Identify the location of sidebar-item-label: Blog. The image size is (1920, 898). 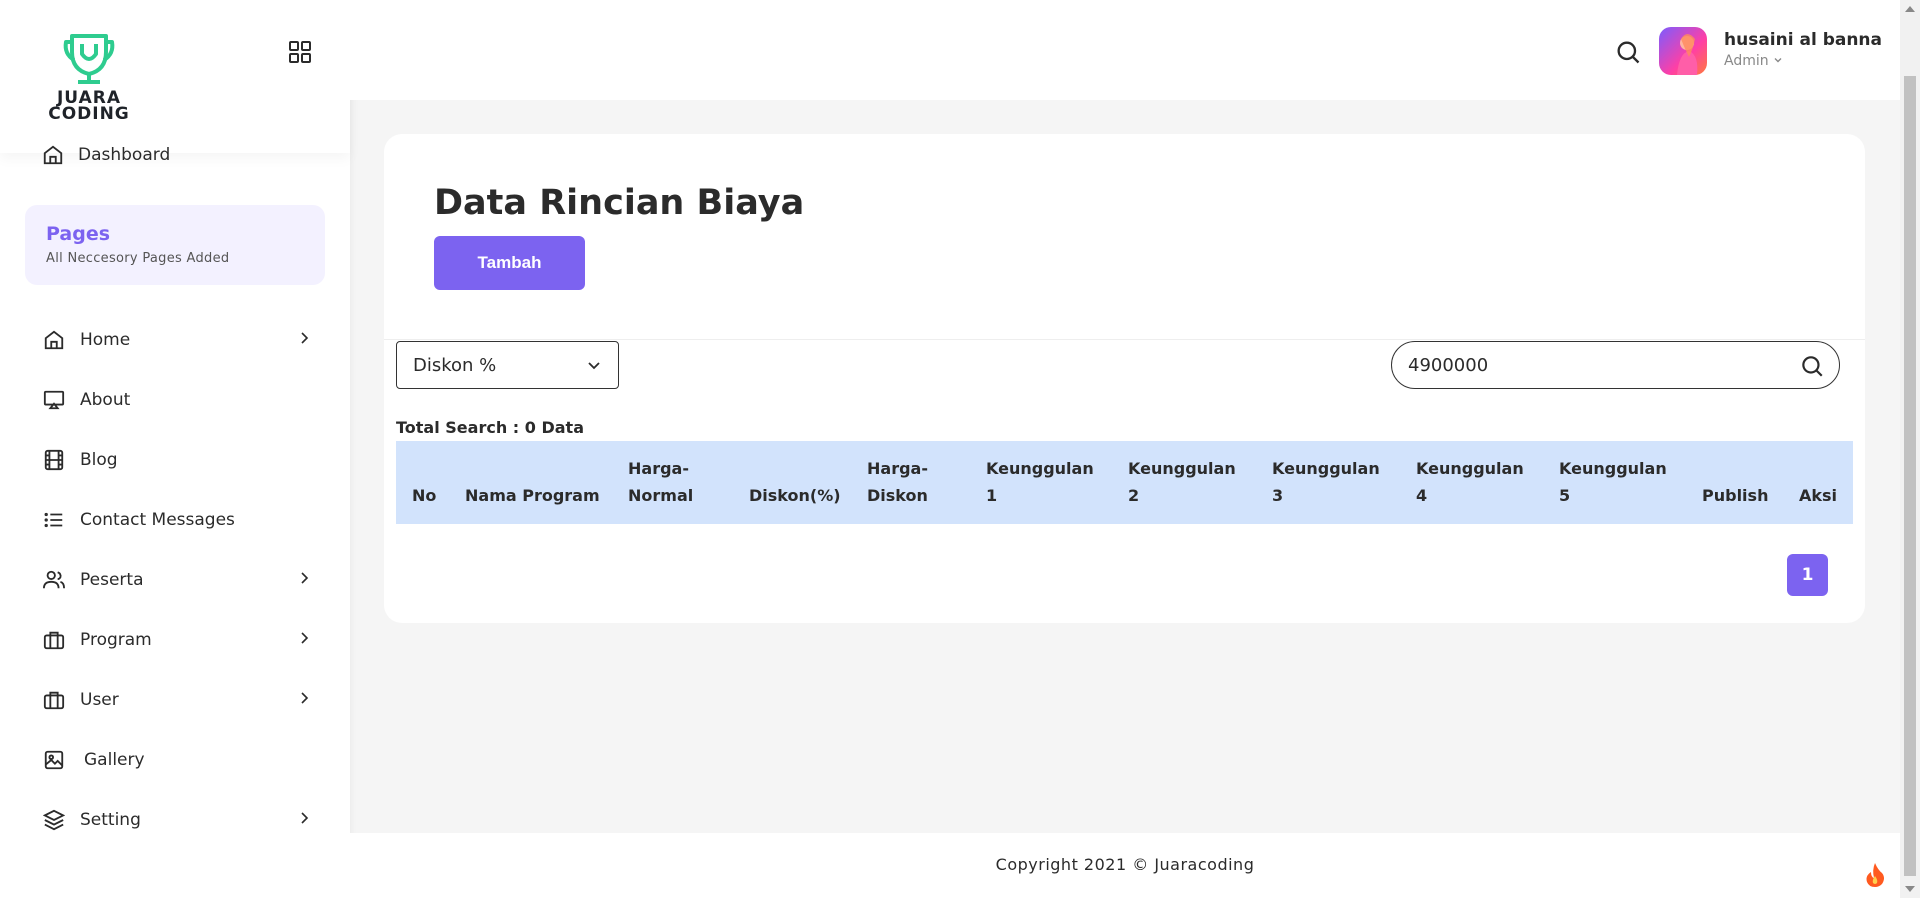
(99, 460).